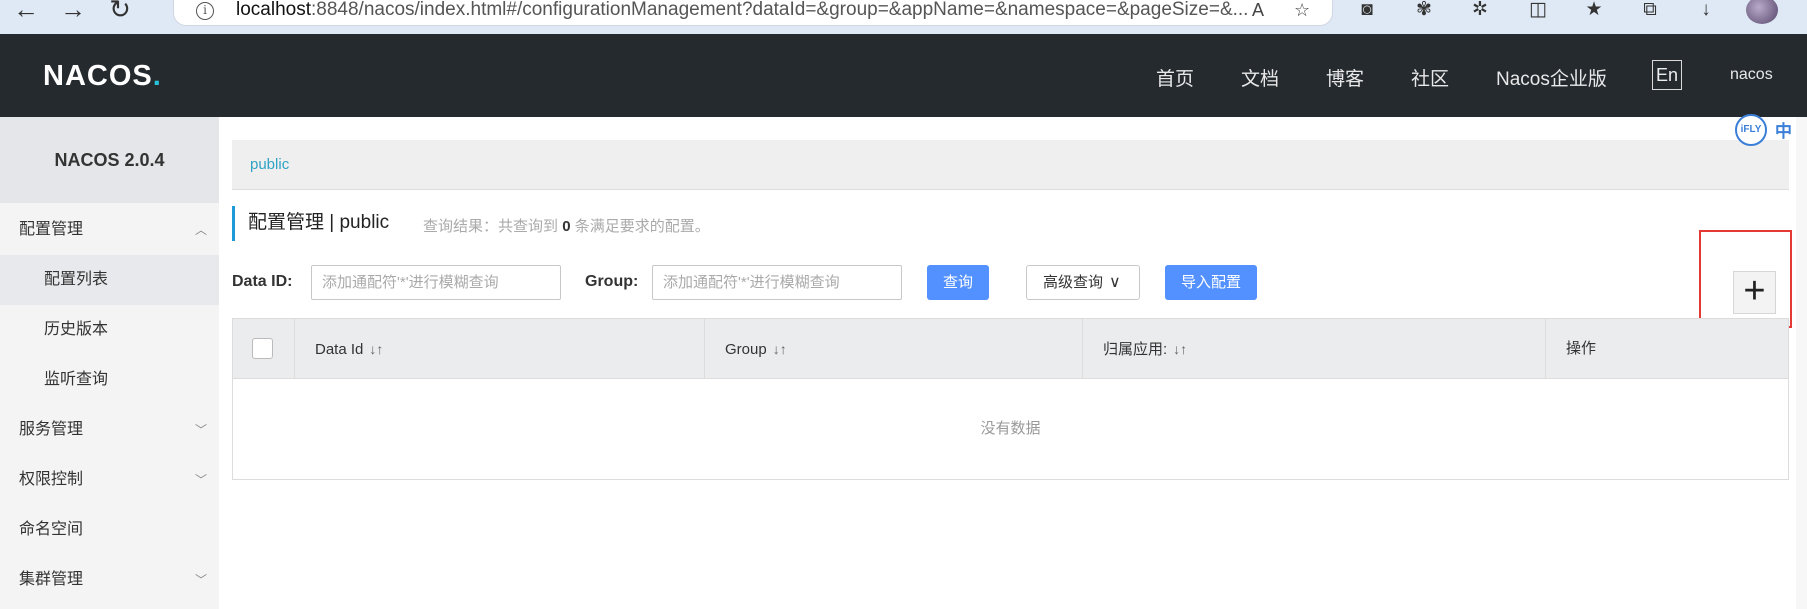 This screenshot has height=609, width=1807. Describe the element at coordinates (26, 11) in the screenshot. I see `back-icon: ←` at that location.